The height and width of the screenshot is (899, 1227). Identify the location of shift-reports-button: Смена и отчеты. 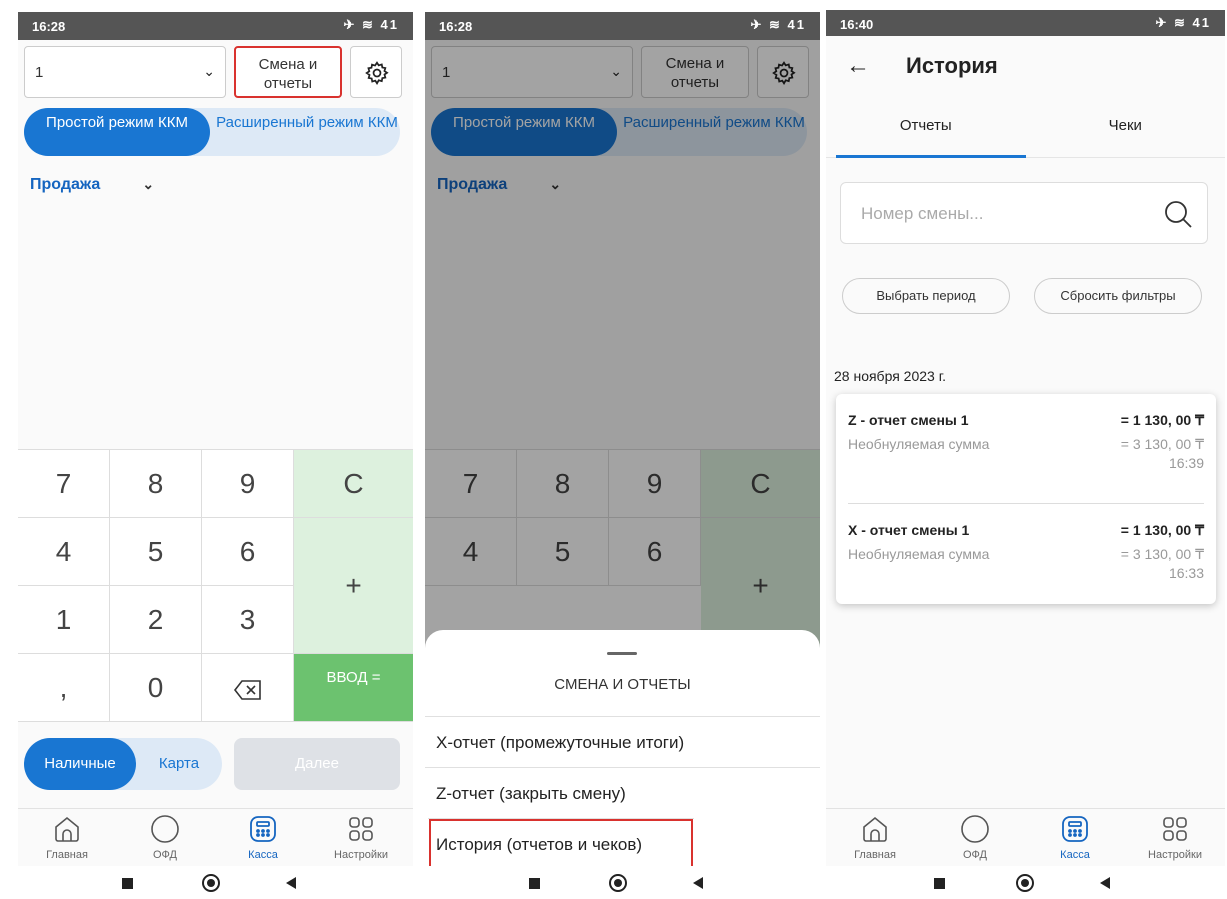
(288, 72).